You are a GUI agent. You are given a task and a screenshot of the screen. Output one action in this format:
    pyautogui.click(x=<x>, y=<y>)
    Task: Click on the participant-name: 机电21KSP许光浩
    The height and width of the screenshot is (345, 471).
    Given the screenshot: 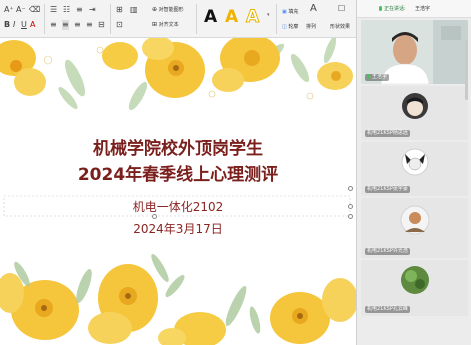 What is the action you would take?
    pyautogui.click(x=387, y=251)
    